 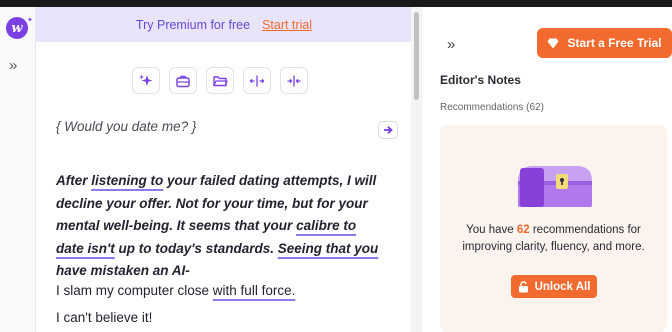 I want to click on folder-tool-button, so click(x=220, y=80).